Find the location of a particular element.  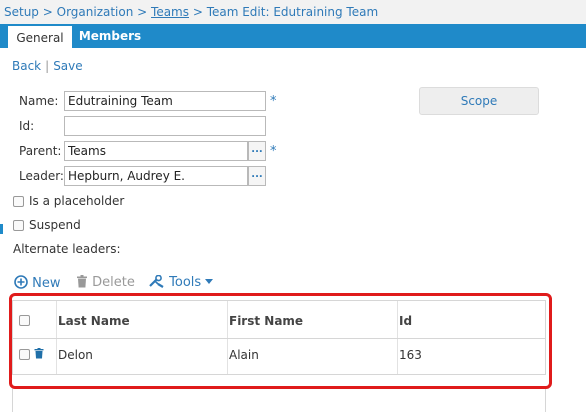

breadcrumb-organization: Organization is located at coordinates (95, 12).